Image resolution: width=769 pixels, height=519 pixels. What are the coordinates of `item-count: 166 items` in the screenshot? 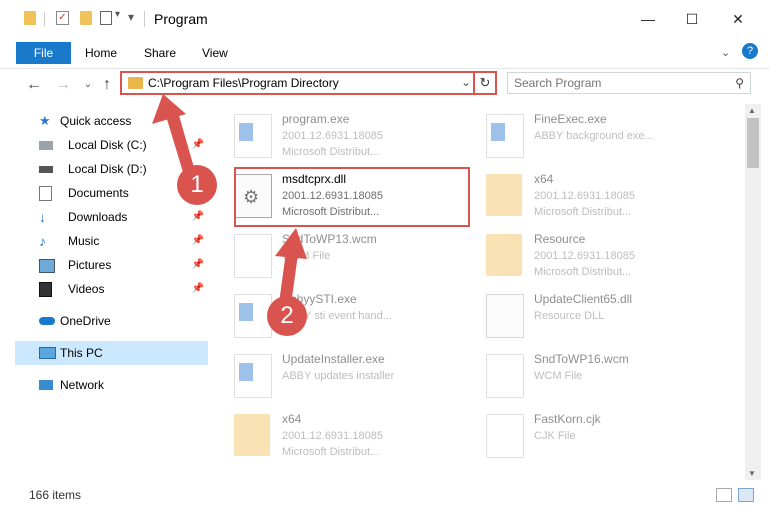 It's located at (55, 495).